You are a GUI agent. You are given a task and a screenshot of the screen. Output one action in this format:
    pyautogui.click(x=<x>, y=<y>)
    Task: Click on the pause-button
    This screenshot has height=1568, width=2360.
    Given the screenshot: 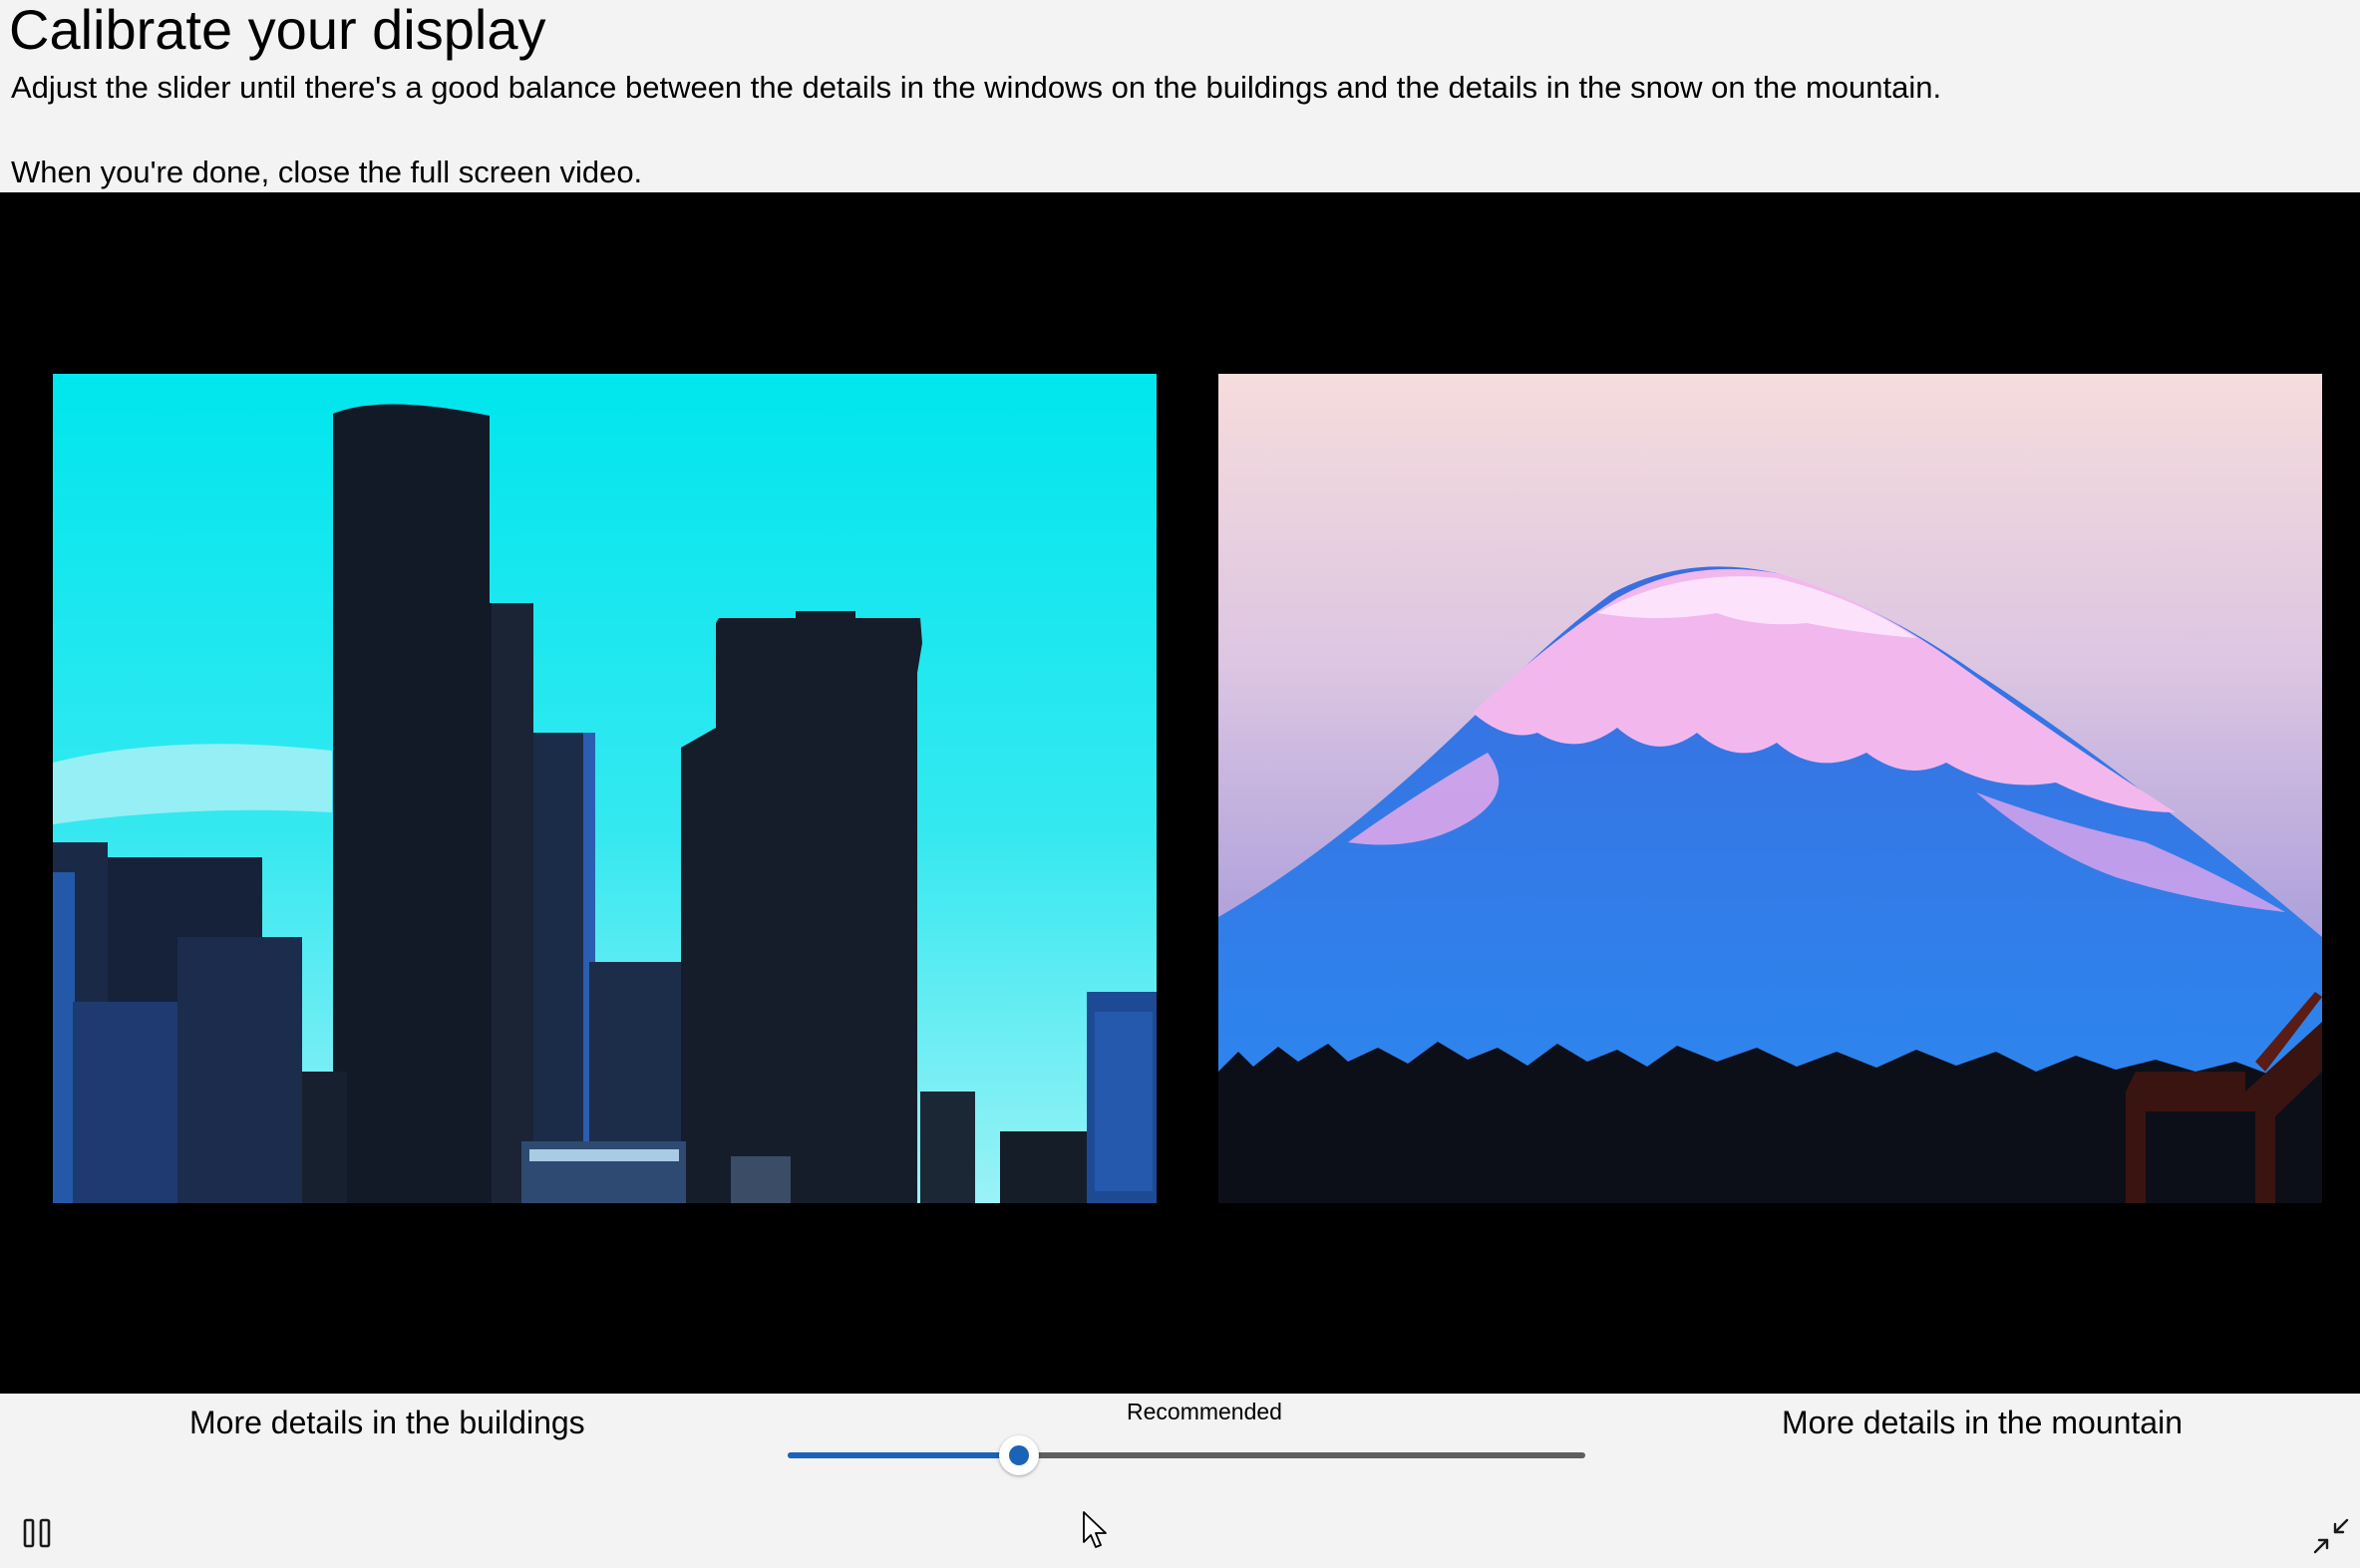 What is the action you would take?
    pyautogui.click(x=38, y=1533)
    